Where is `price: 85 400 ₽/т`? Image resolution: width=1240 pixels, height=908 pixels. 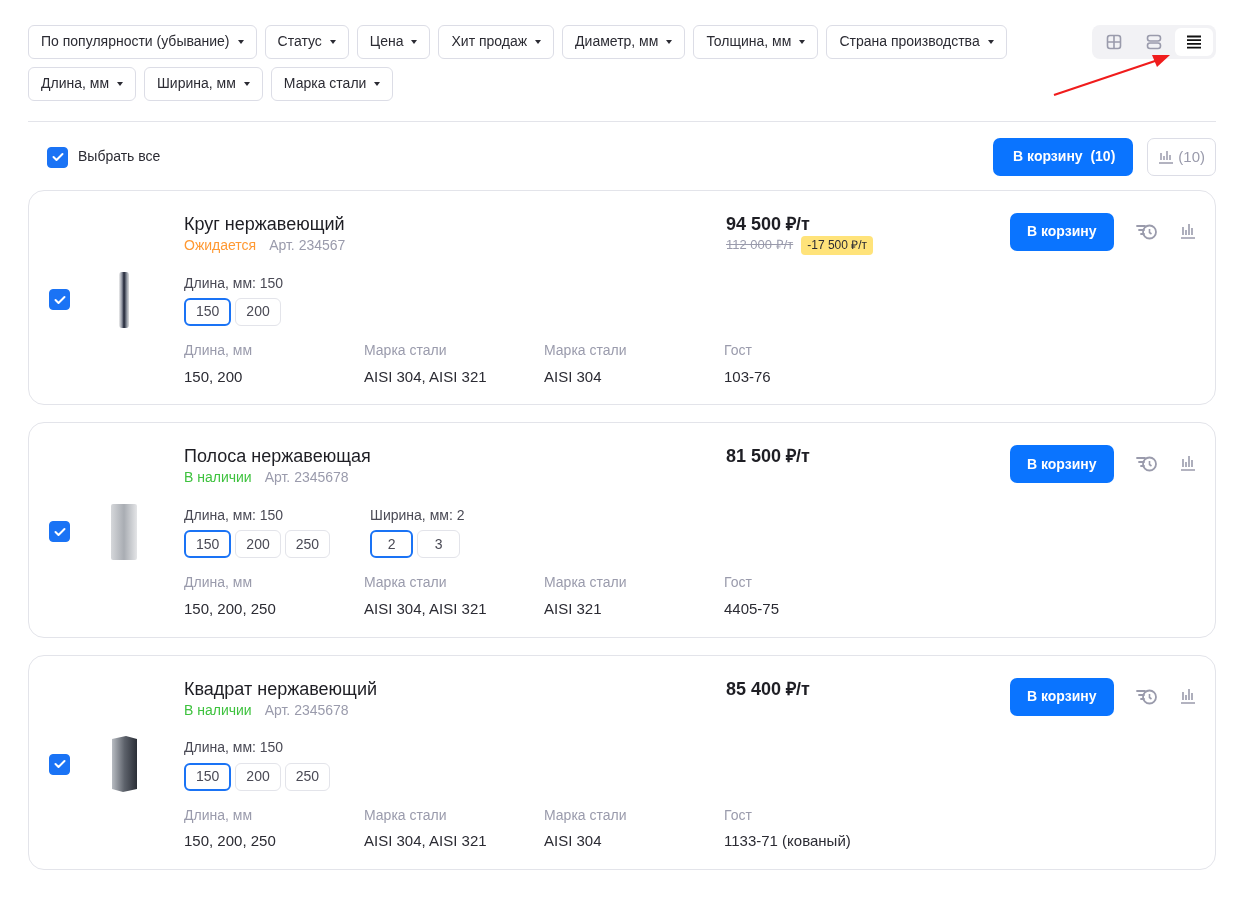 price: 85 400 ₽/т is located at coordinates (768, 688).